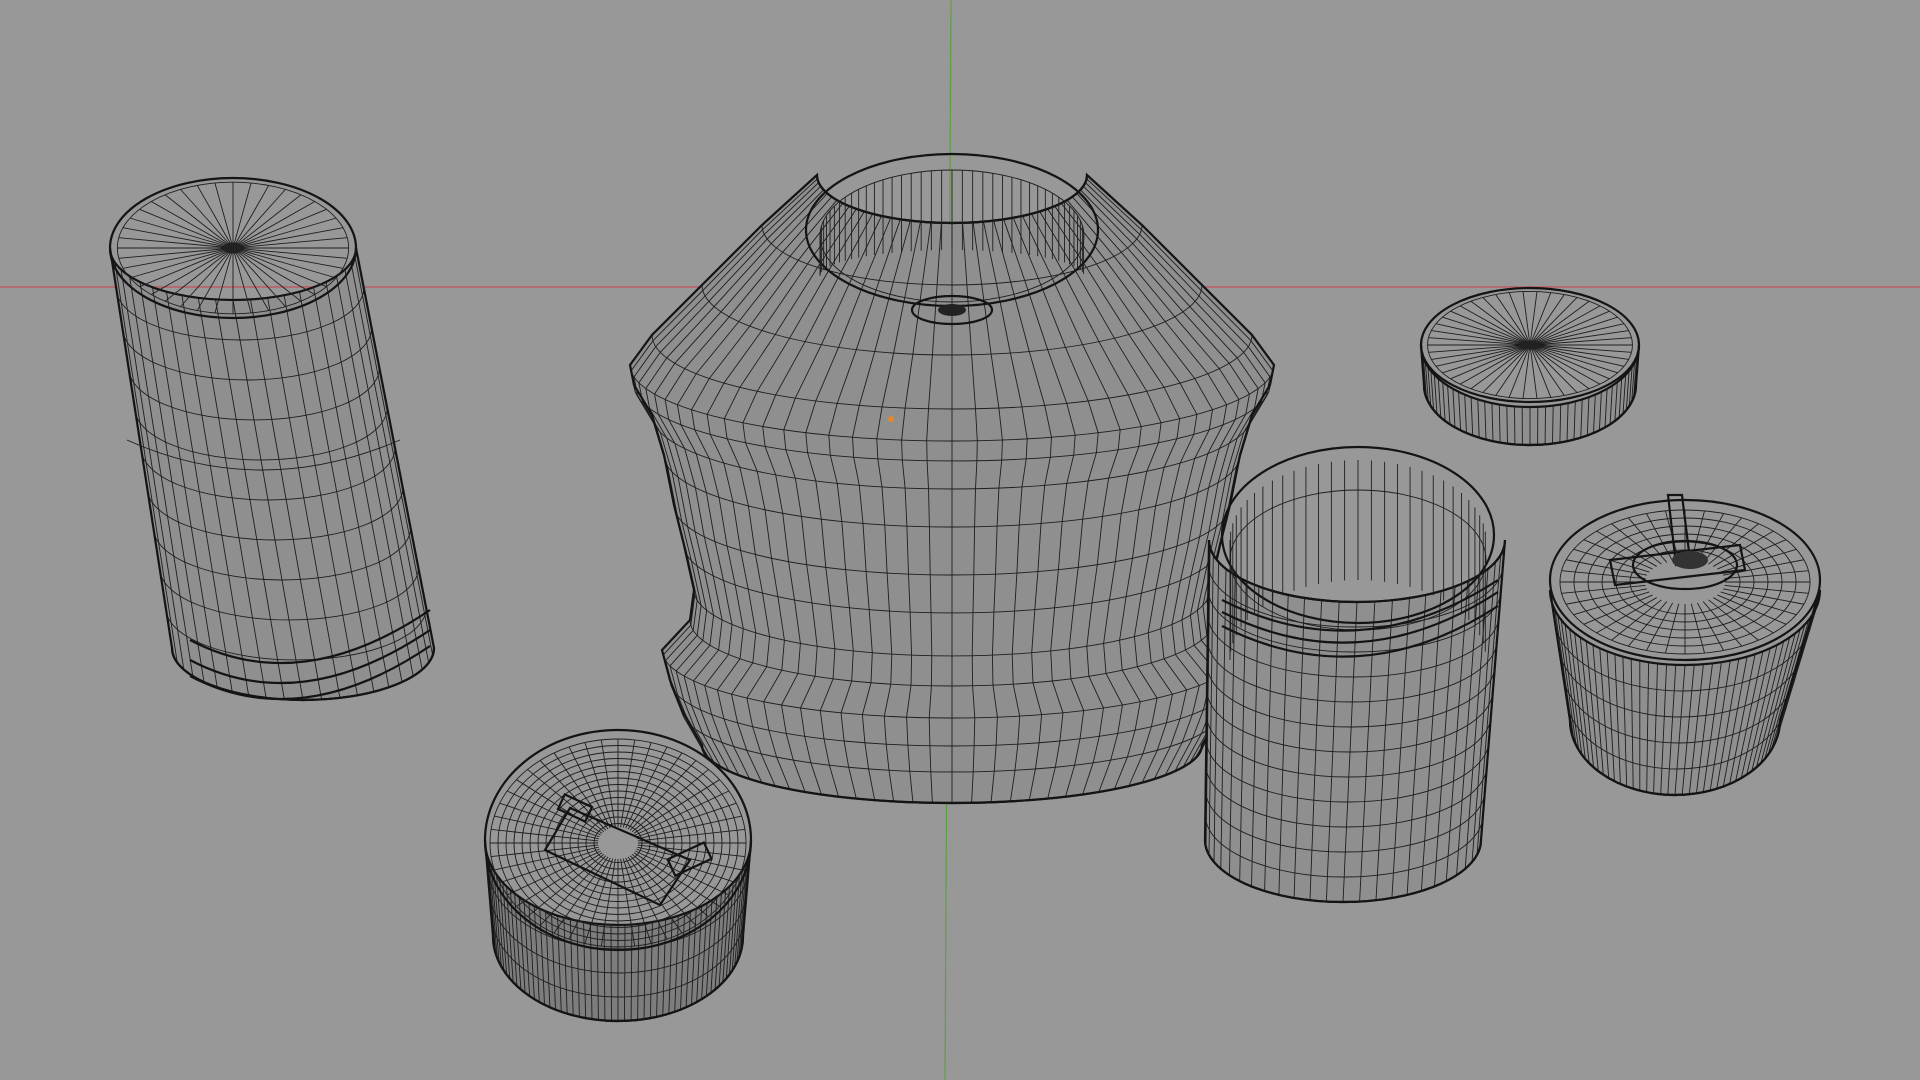  What do you see at coordinates (1355, 674) in the screenshot?
I see `small-jar` at bounding box center [1355, 674].